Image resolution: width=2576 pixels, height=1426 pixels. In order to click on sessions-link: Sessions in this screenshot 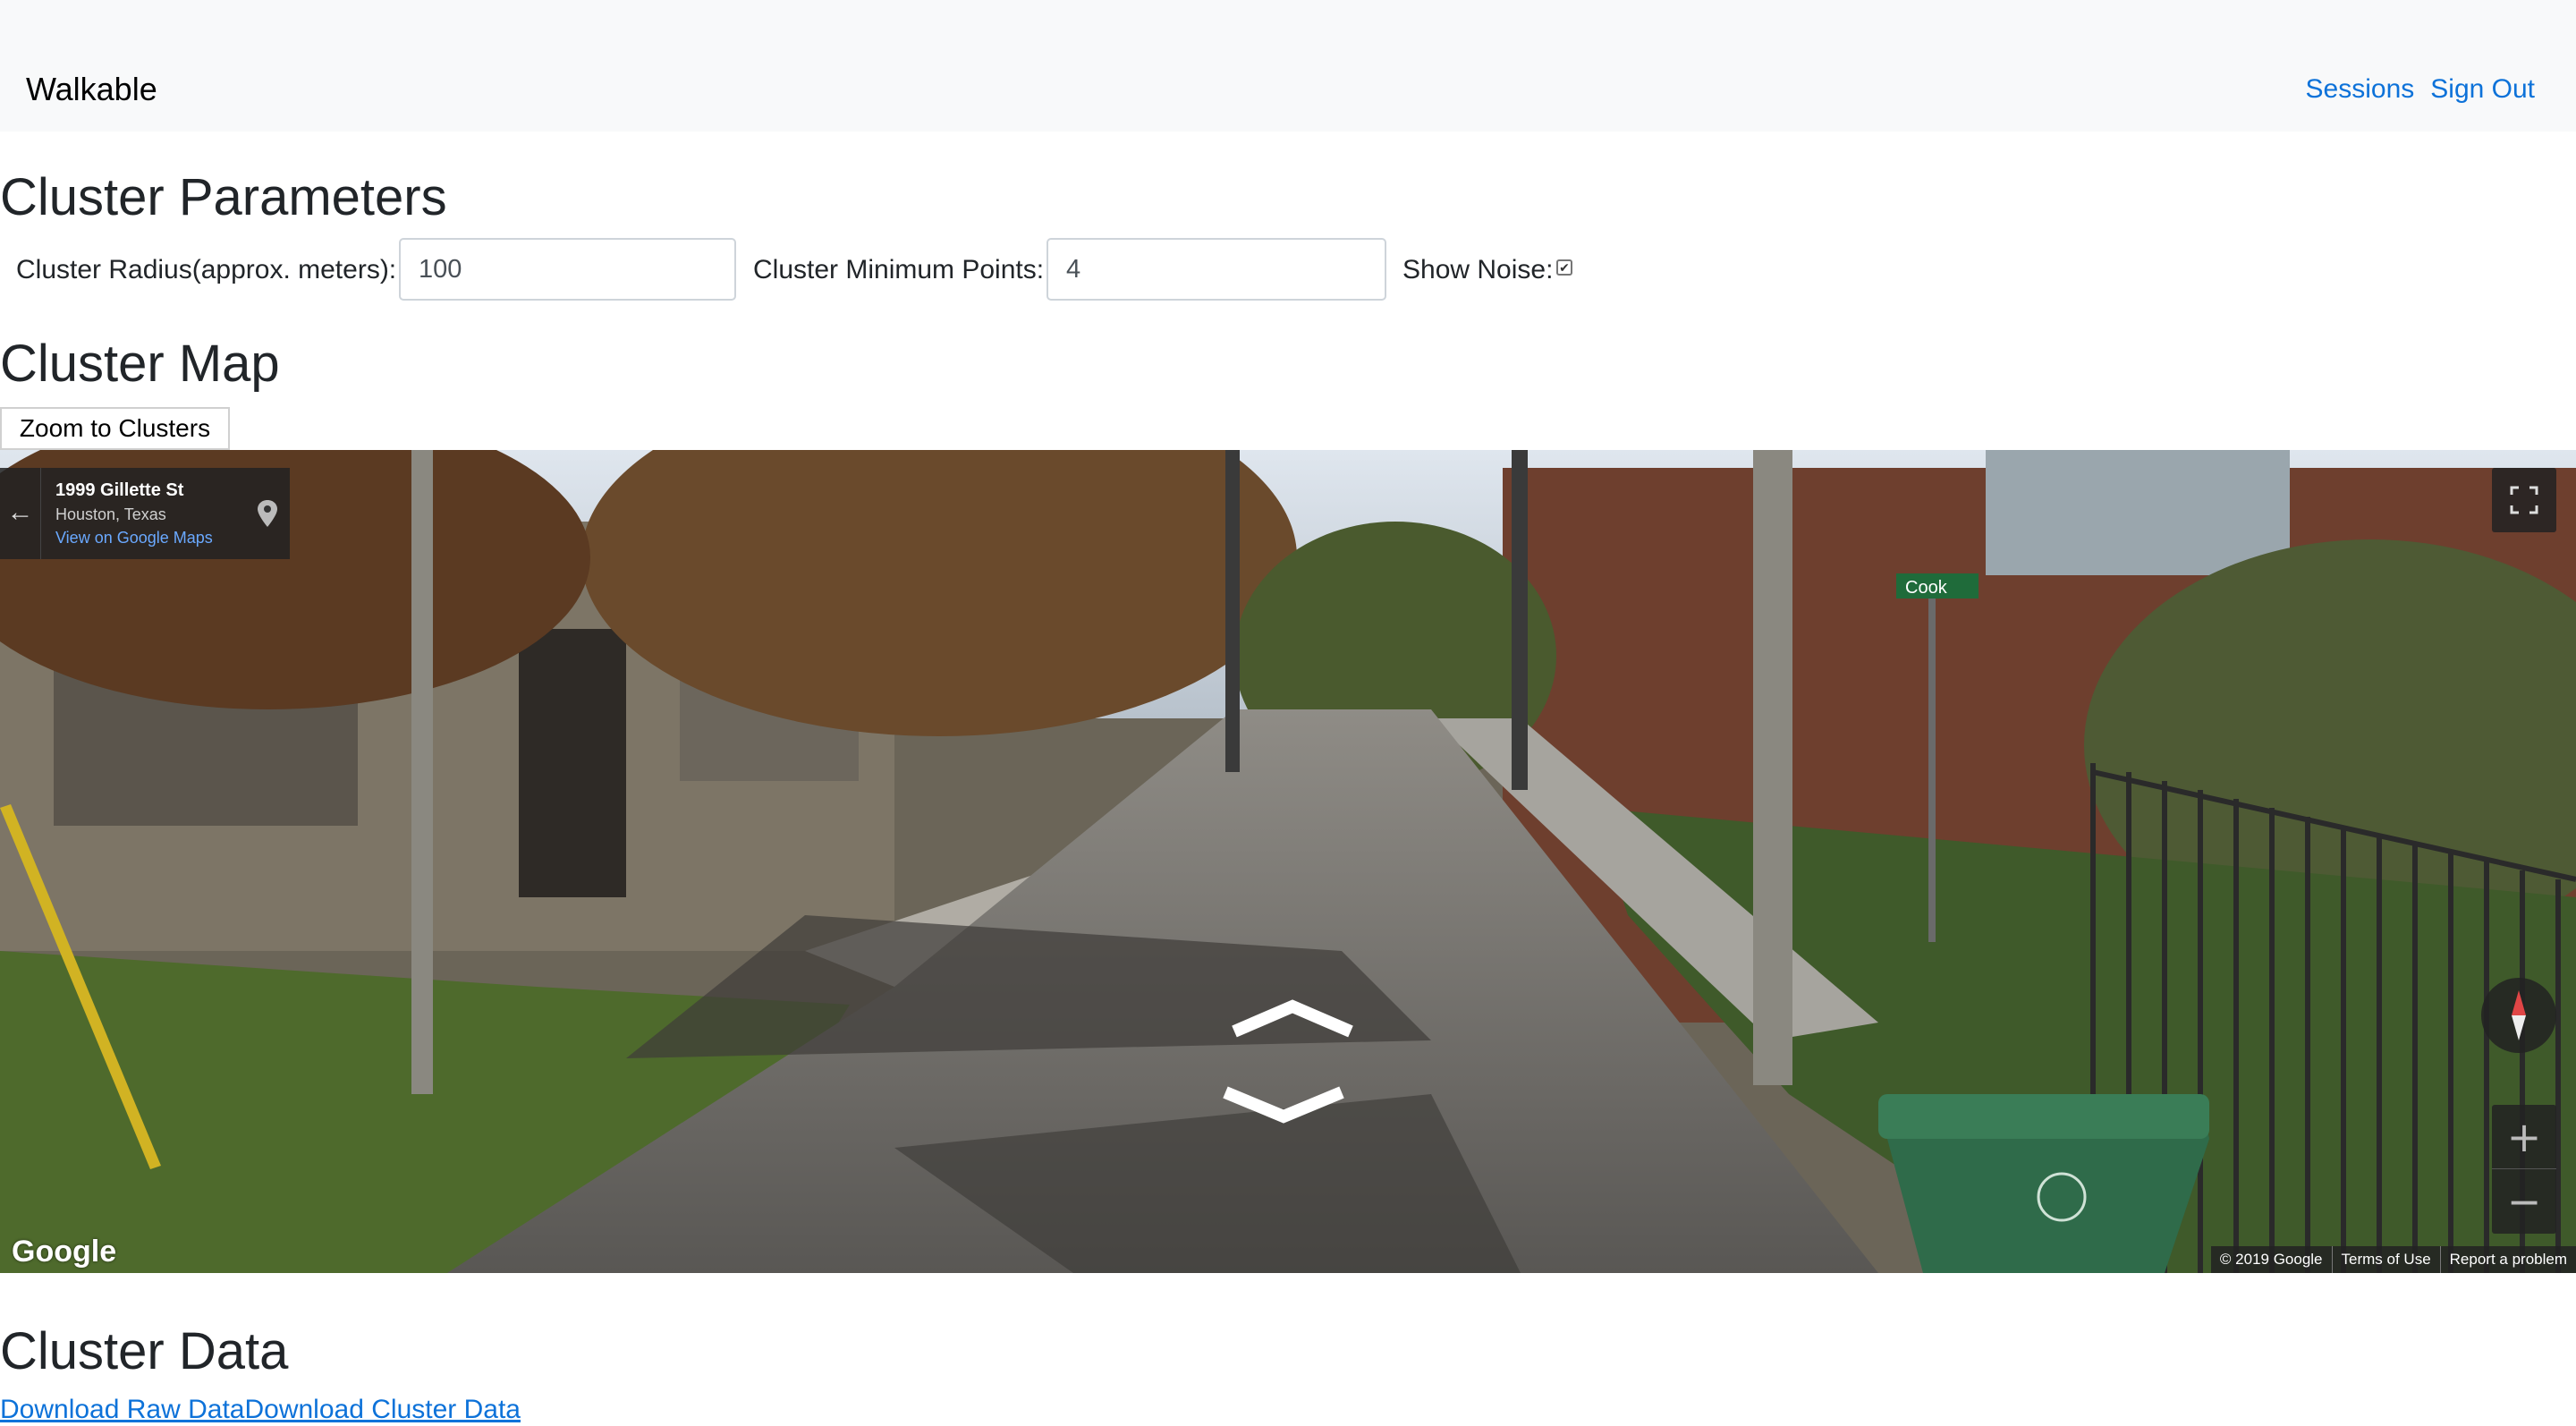, I will do `click(2360, 90)`.